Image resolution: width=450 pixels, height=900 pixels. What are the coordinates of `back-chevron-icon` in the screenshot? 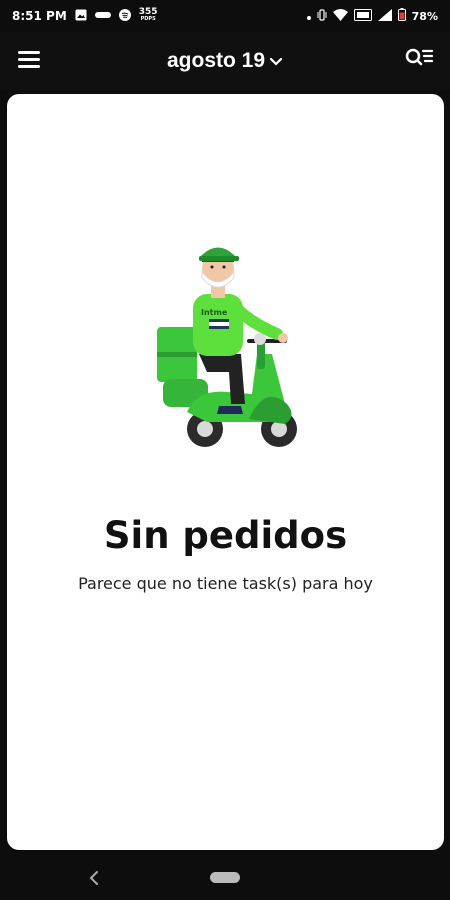 It's located at (93, 878).